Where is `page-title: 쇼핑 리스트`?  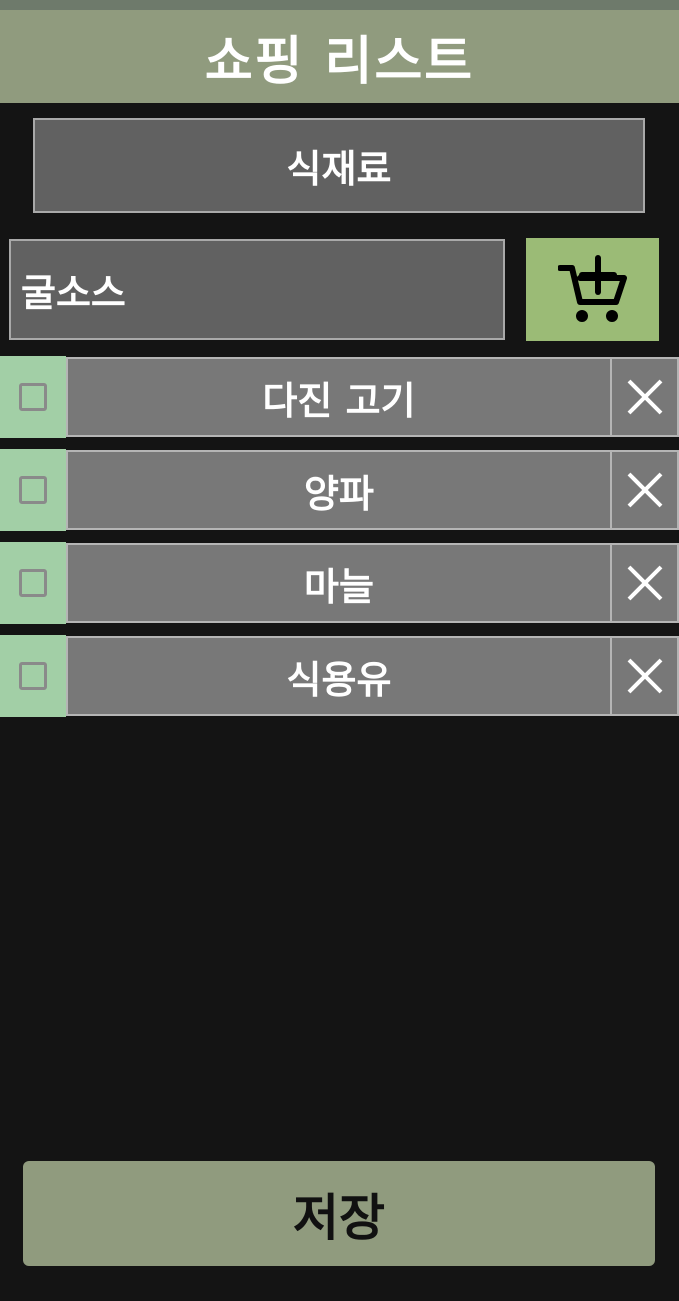
page-title: 쇼핑 리스트 is located at coordinates (339, 62).